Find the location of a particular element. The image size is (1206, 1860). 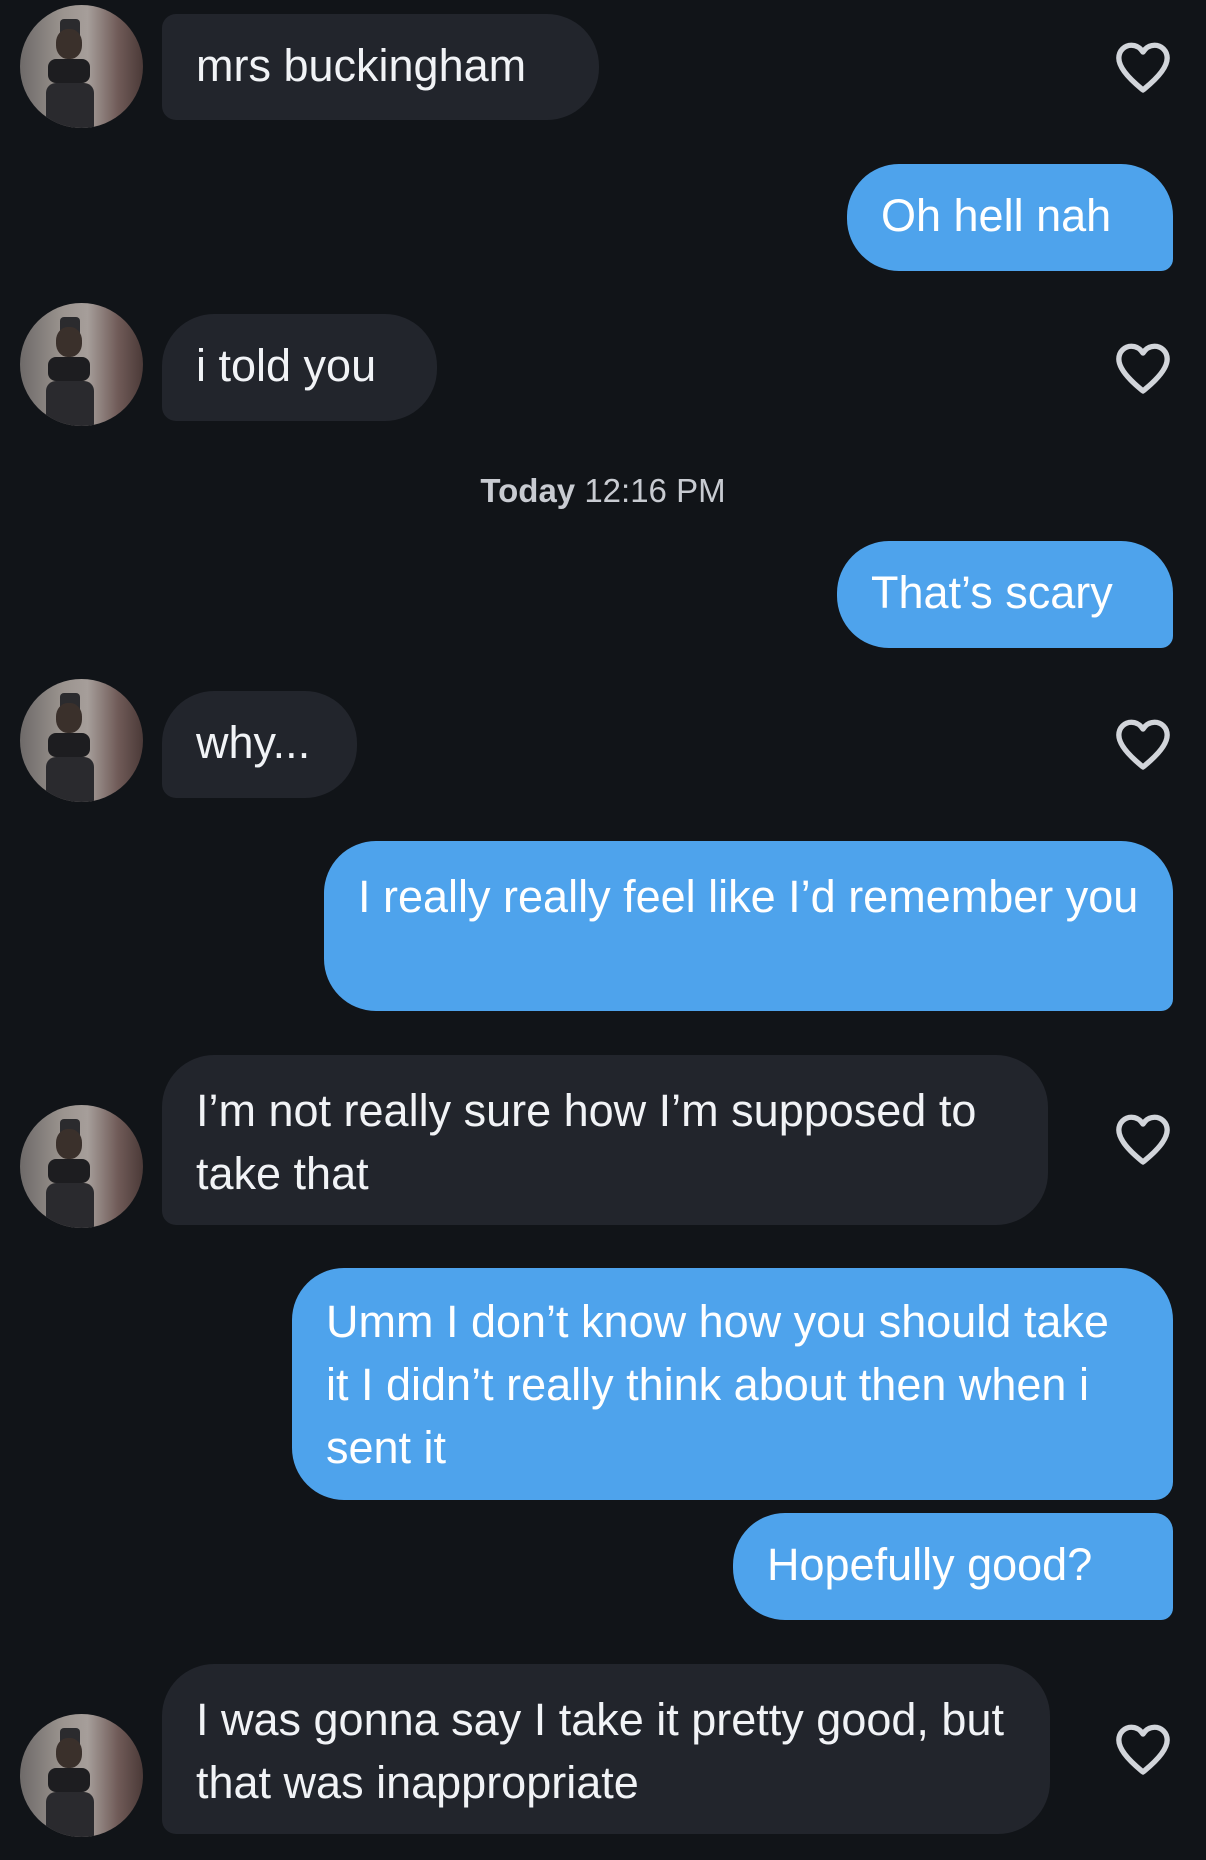

incoming-message-bubble: mrs buckingham is located at coordinates (380, 67).